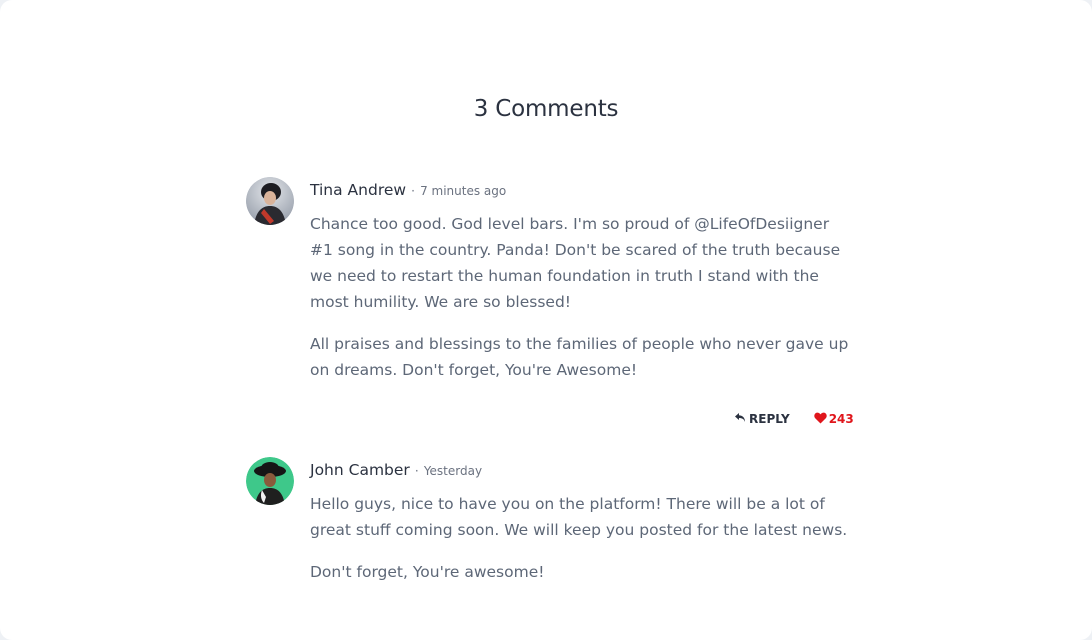  Describe the element at coordinates (360, 470) in the screenshot. I see `comment-author: John Camber` at that location.